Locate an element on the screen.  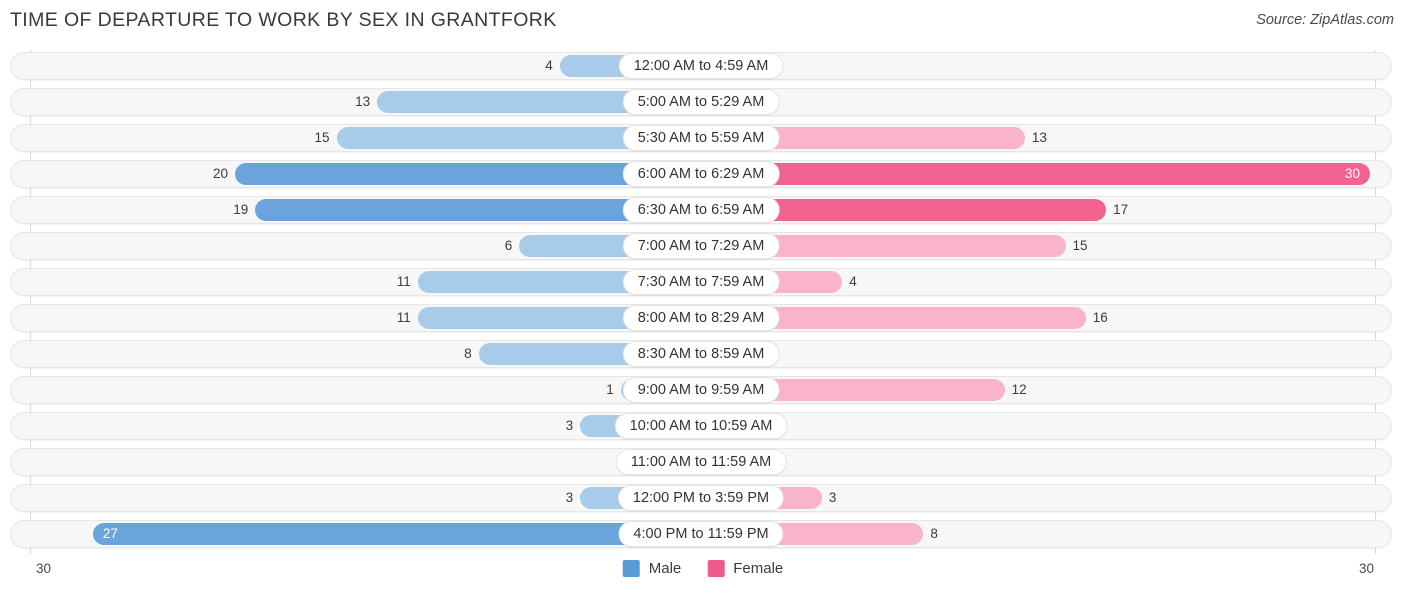
row-category-label: 6:00 AM to 6:29 AM is located at coordinates (701, 174).